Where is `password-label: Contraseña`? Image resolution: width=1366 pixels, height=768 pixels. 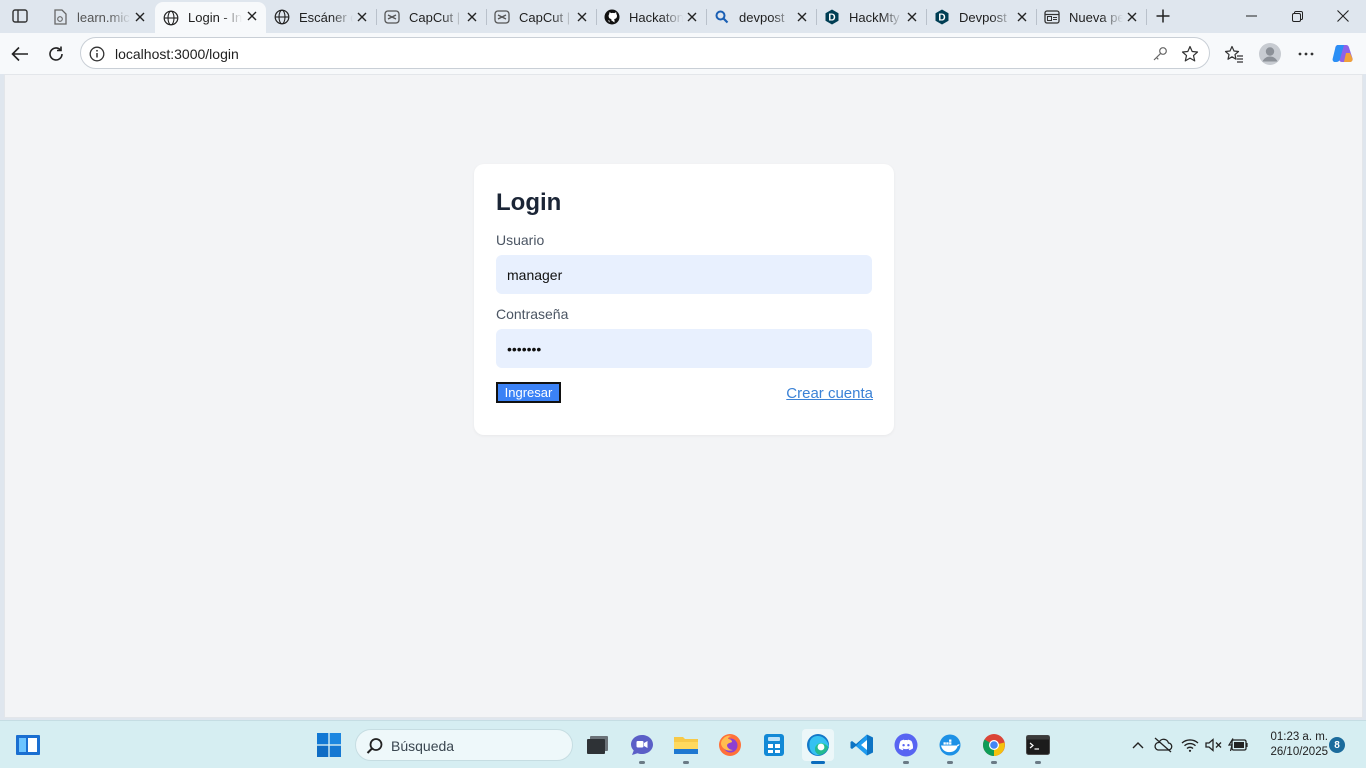 password-label: Contraseña is located at coordinates (532, 314).